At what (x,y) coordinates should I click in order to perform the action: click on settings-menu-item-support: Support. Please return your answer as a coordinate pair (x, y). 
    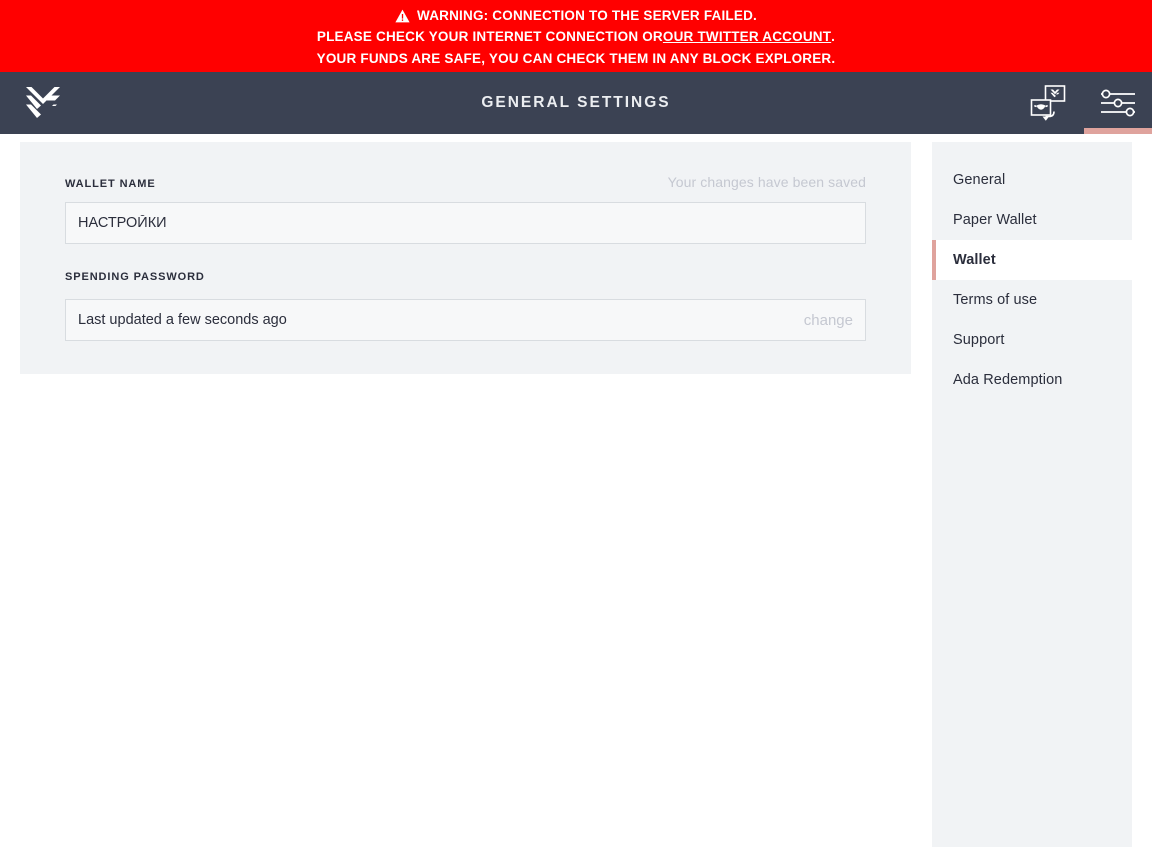
    Looking at the image, I should click on (1032, 340).